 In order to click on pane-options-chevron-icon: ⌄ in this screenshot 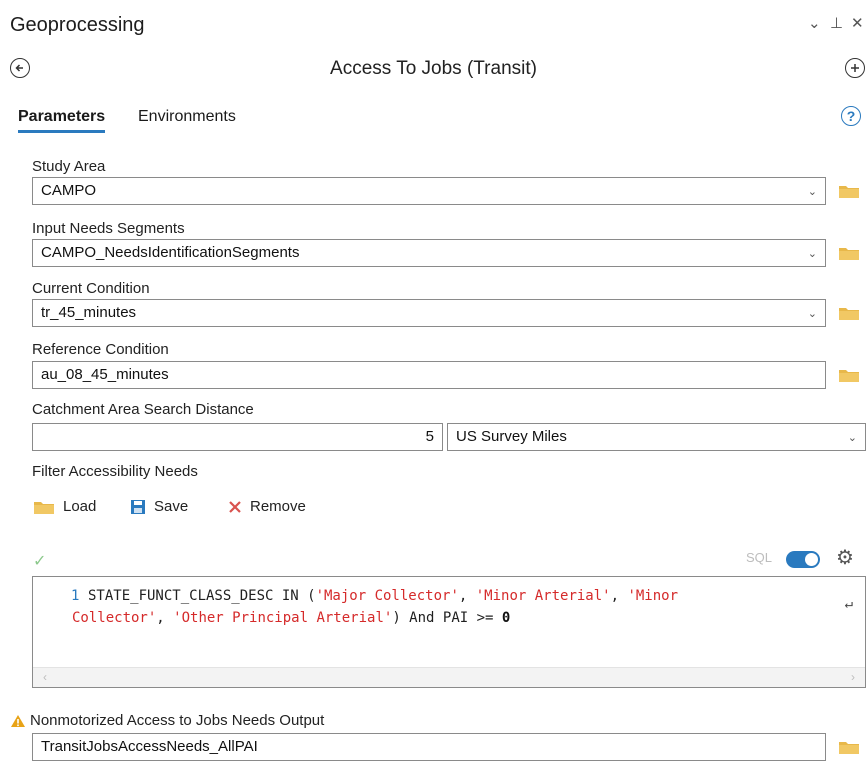, I will do `click(814, 23)`.